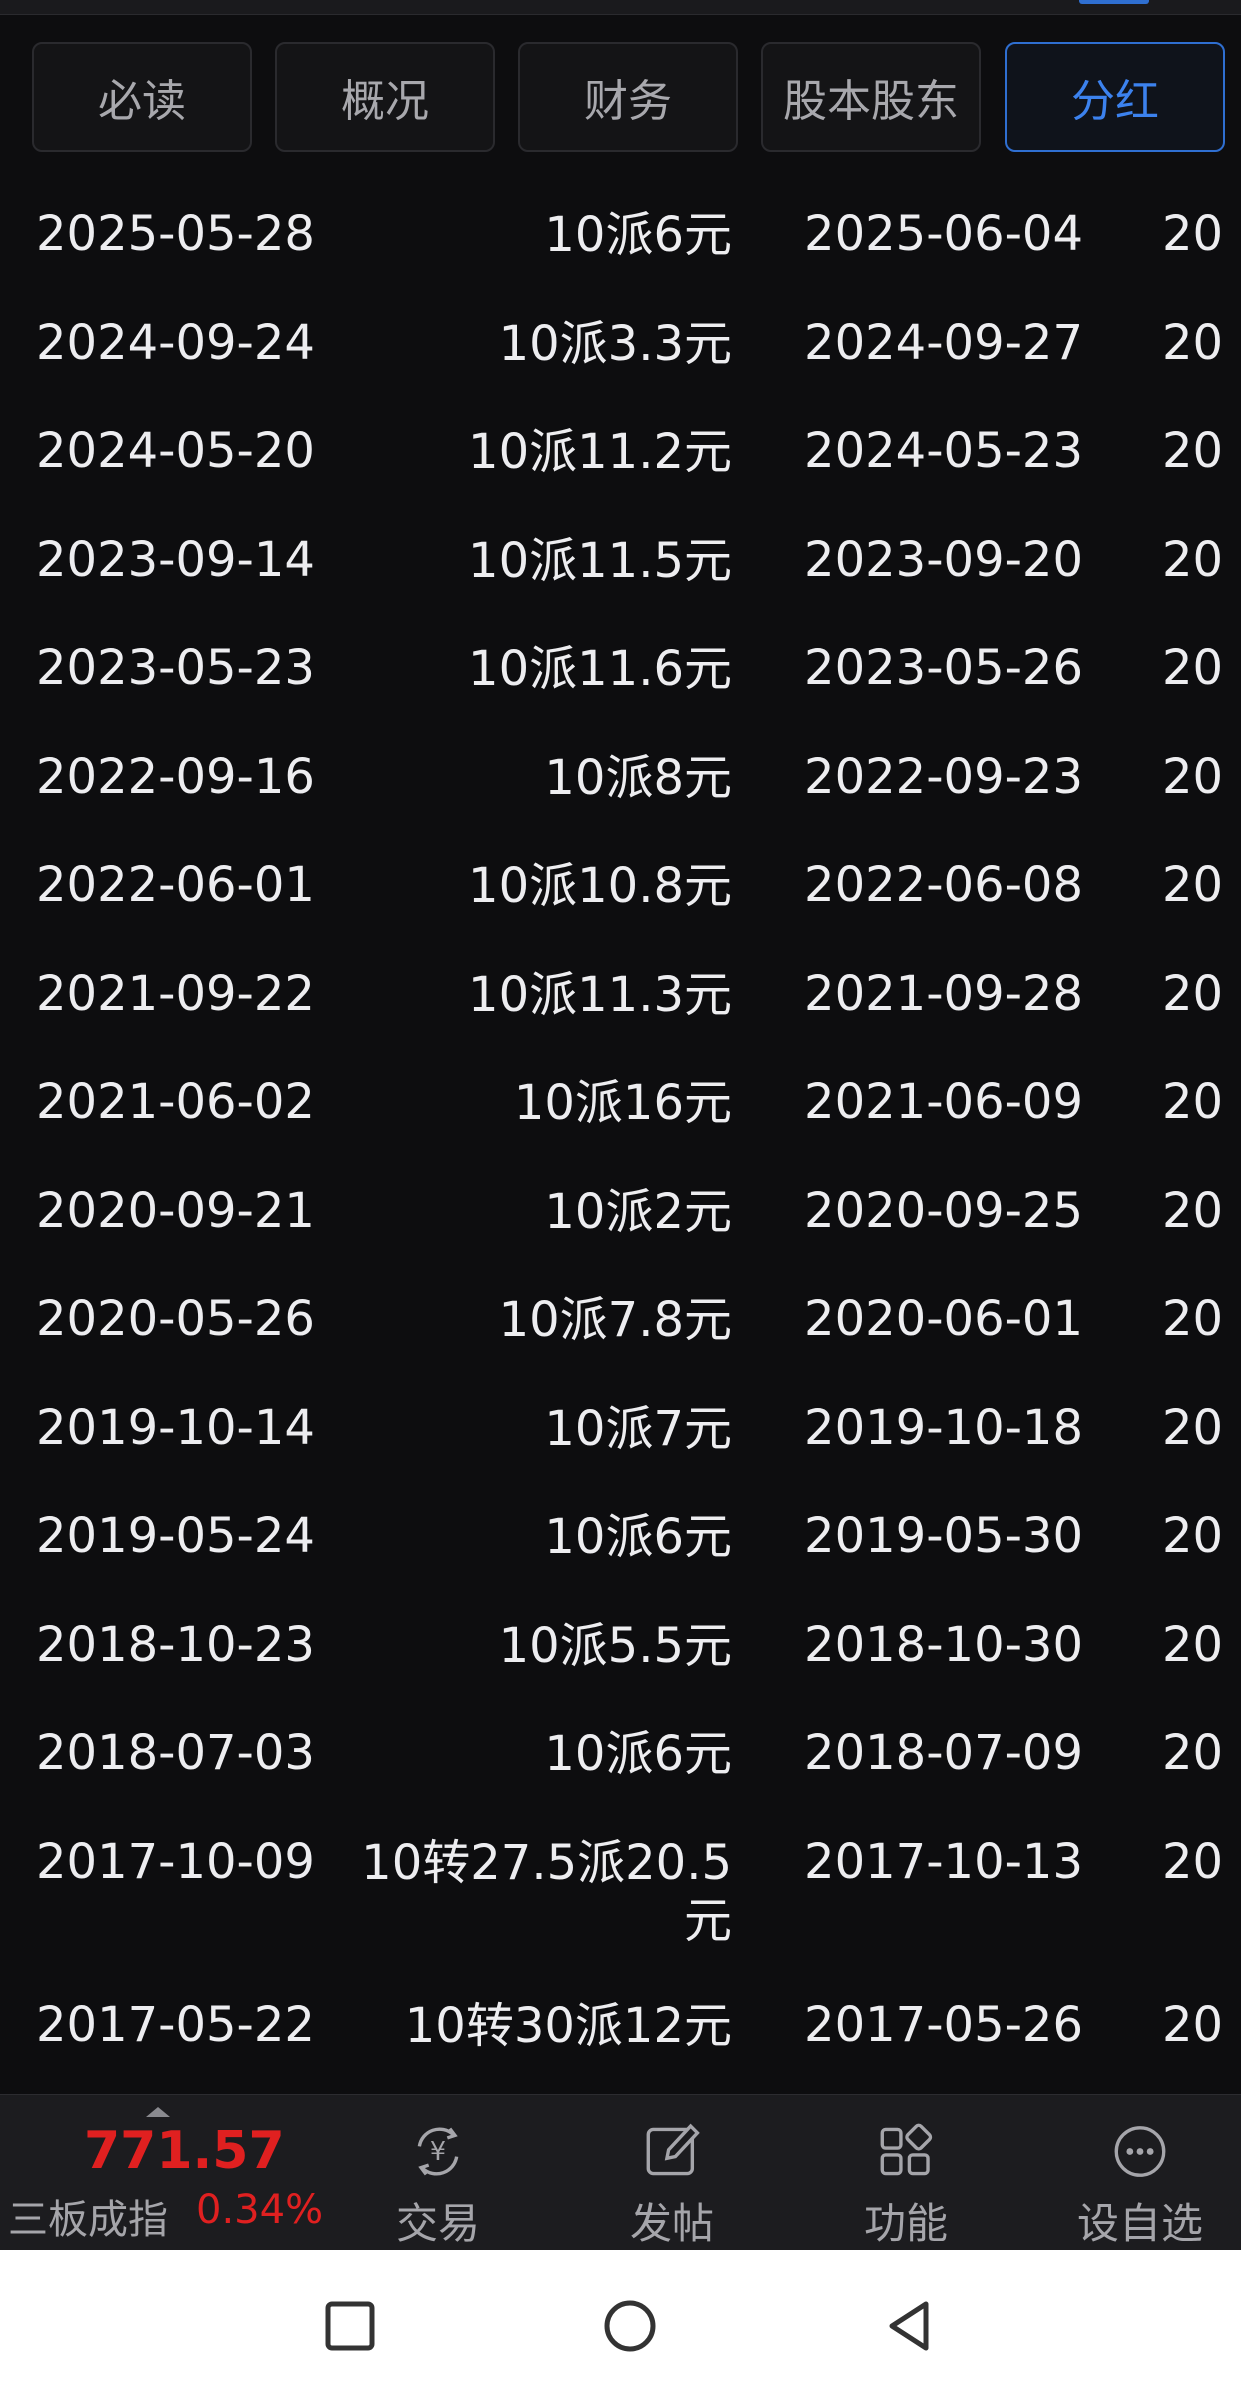 This screenshot has width=1241, height=2400. Describe the element at coordinates (1115, 97) in the screenshot. I see `tab-dividends: 分红` at that location.